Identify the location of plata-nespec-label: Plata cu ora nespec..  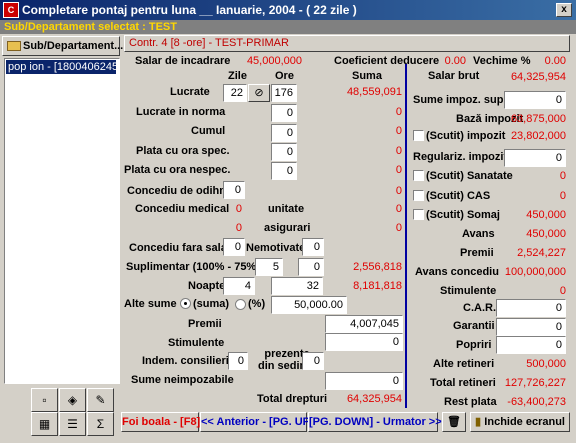
(177, 170).